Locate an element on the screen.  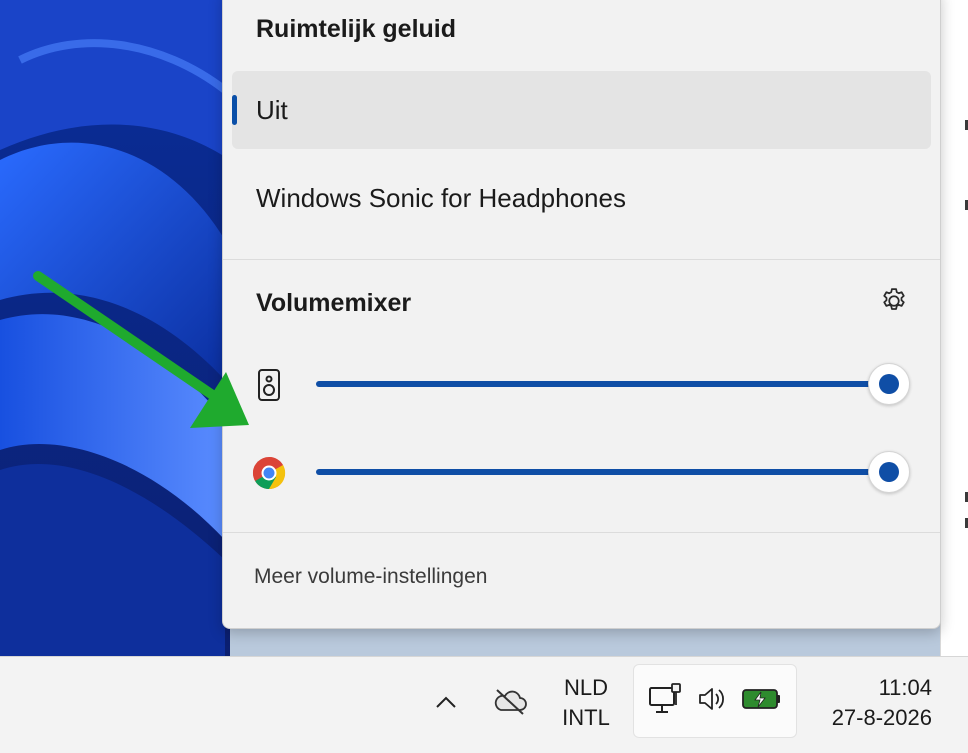
taskbar: NLD INTL 11:04 27-8-2026 is located at coordinates (484, 704).